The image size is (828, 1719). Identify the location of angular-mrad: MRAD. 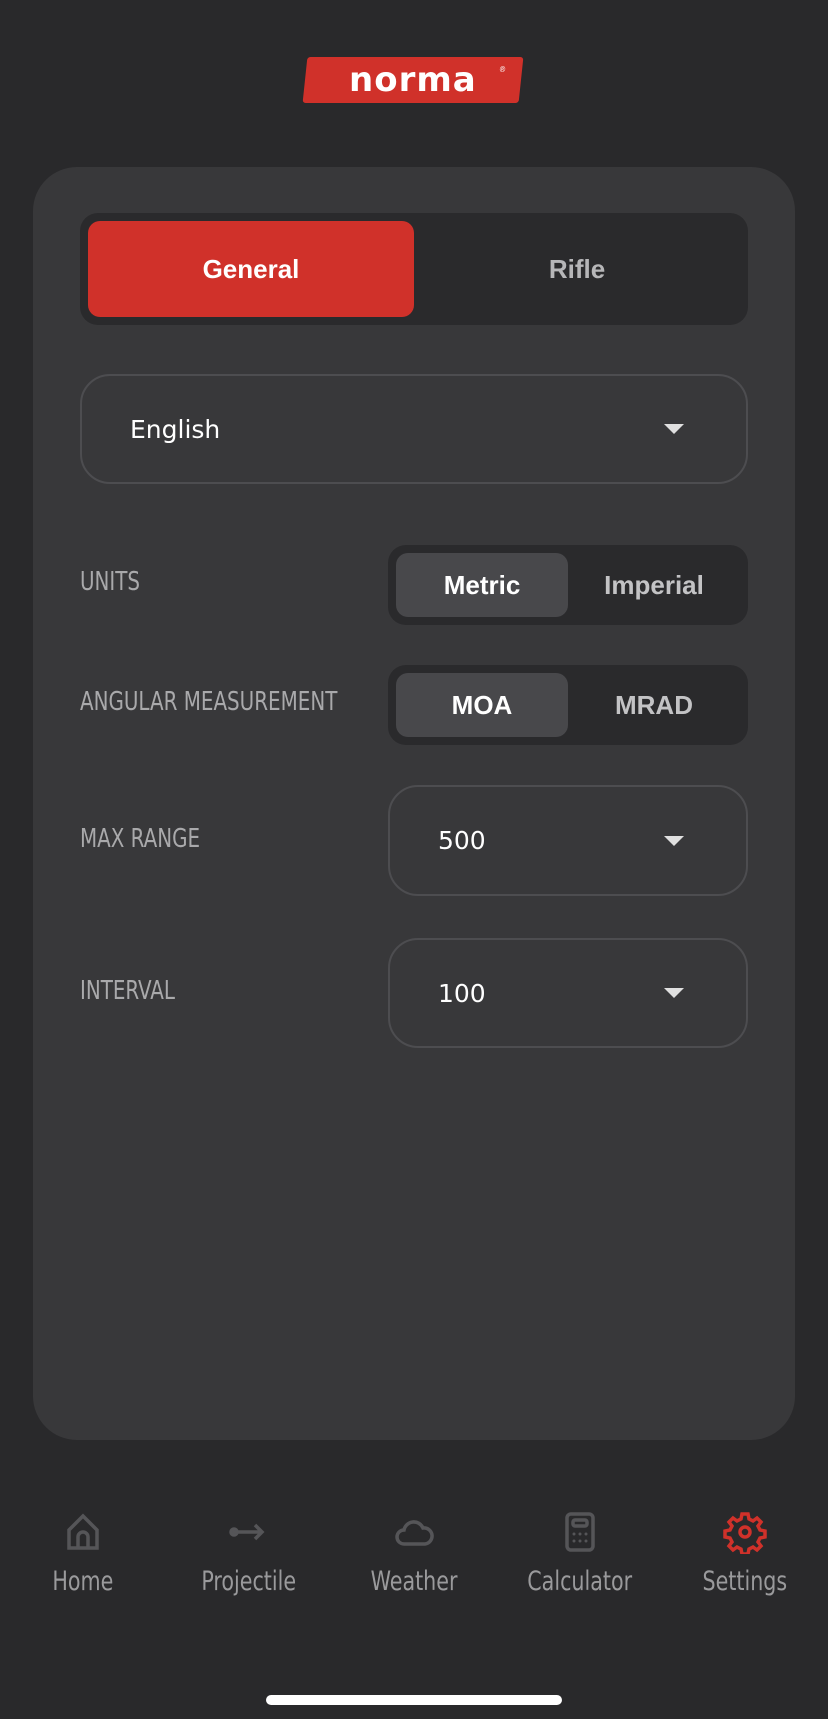
(654, 705).